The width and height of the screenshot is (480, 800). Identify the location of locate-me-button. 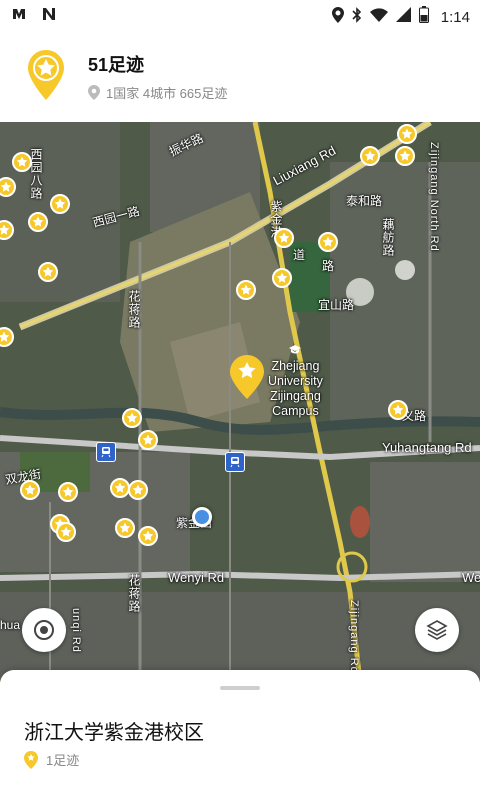
(44, 630).